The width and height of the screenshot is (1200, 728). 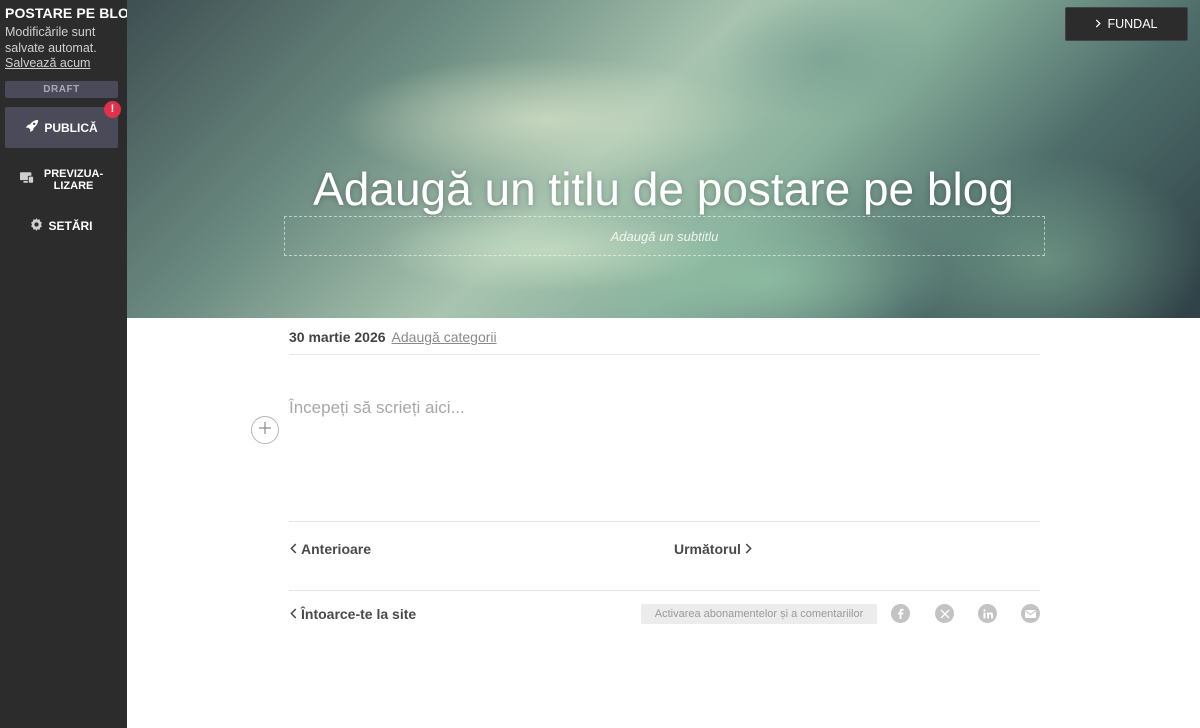 I want to click on back-to-site-link: Întoarce-te la site, so click(x=352, y=614).